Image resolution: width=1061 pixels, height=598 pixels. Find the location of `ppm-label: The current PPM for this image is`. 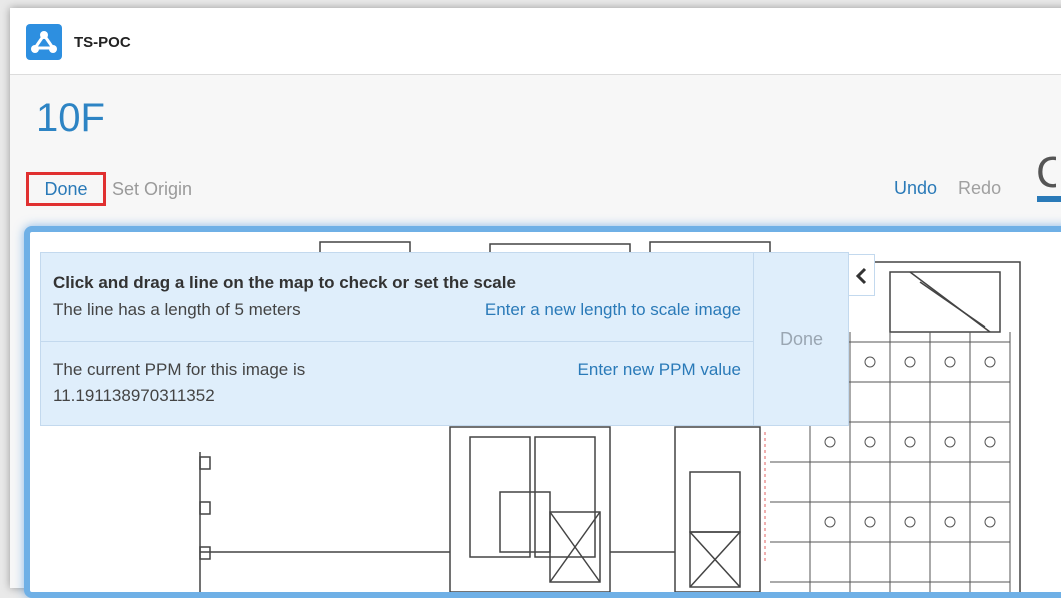

ppm-label: The current PPM for this image is is located at coordinates (179, 369).